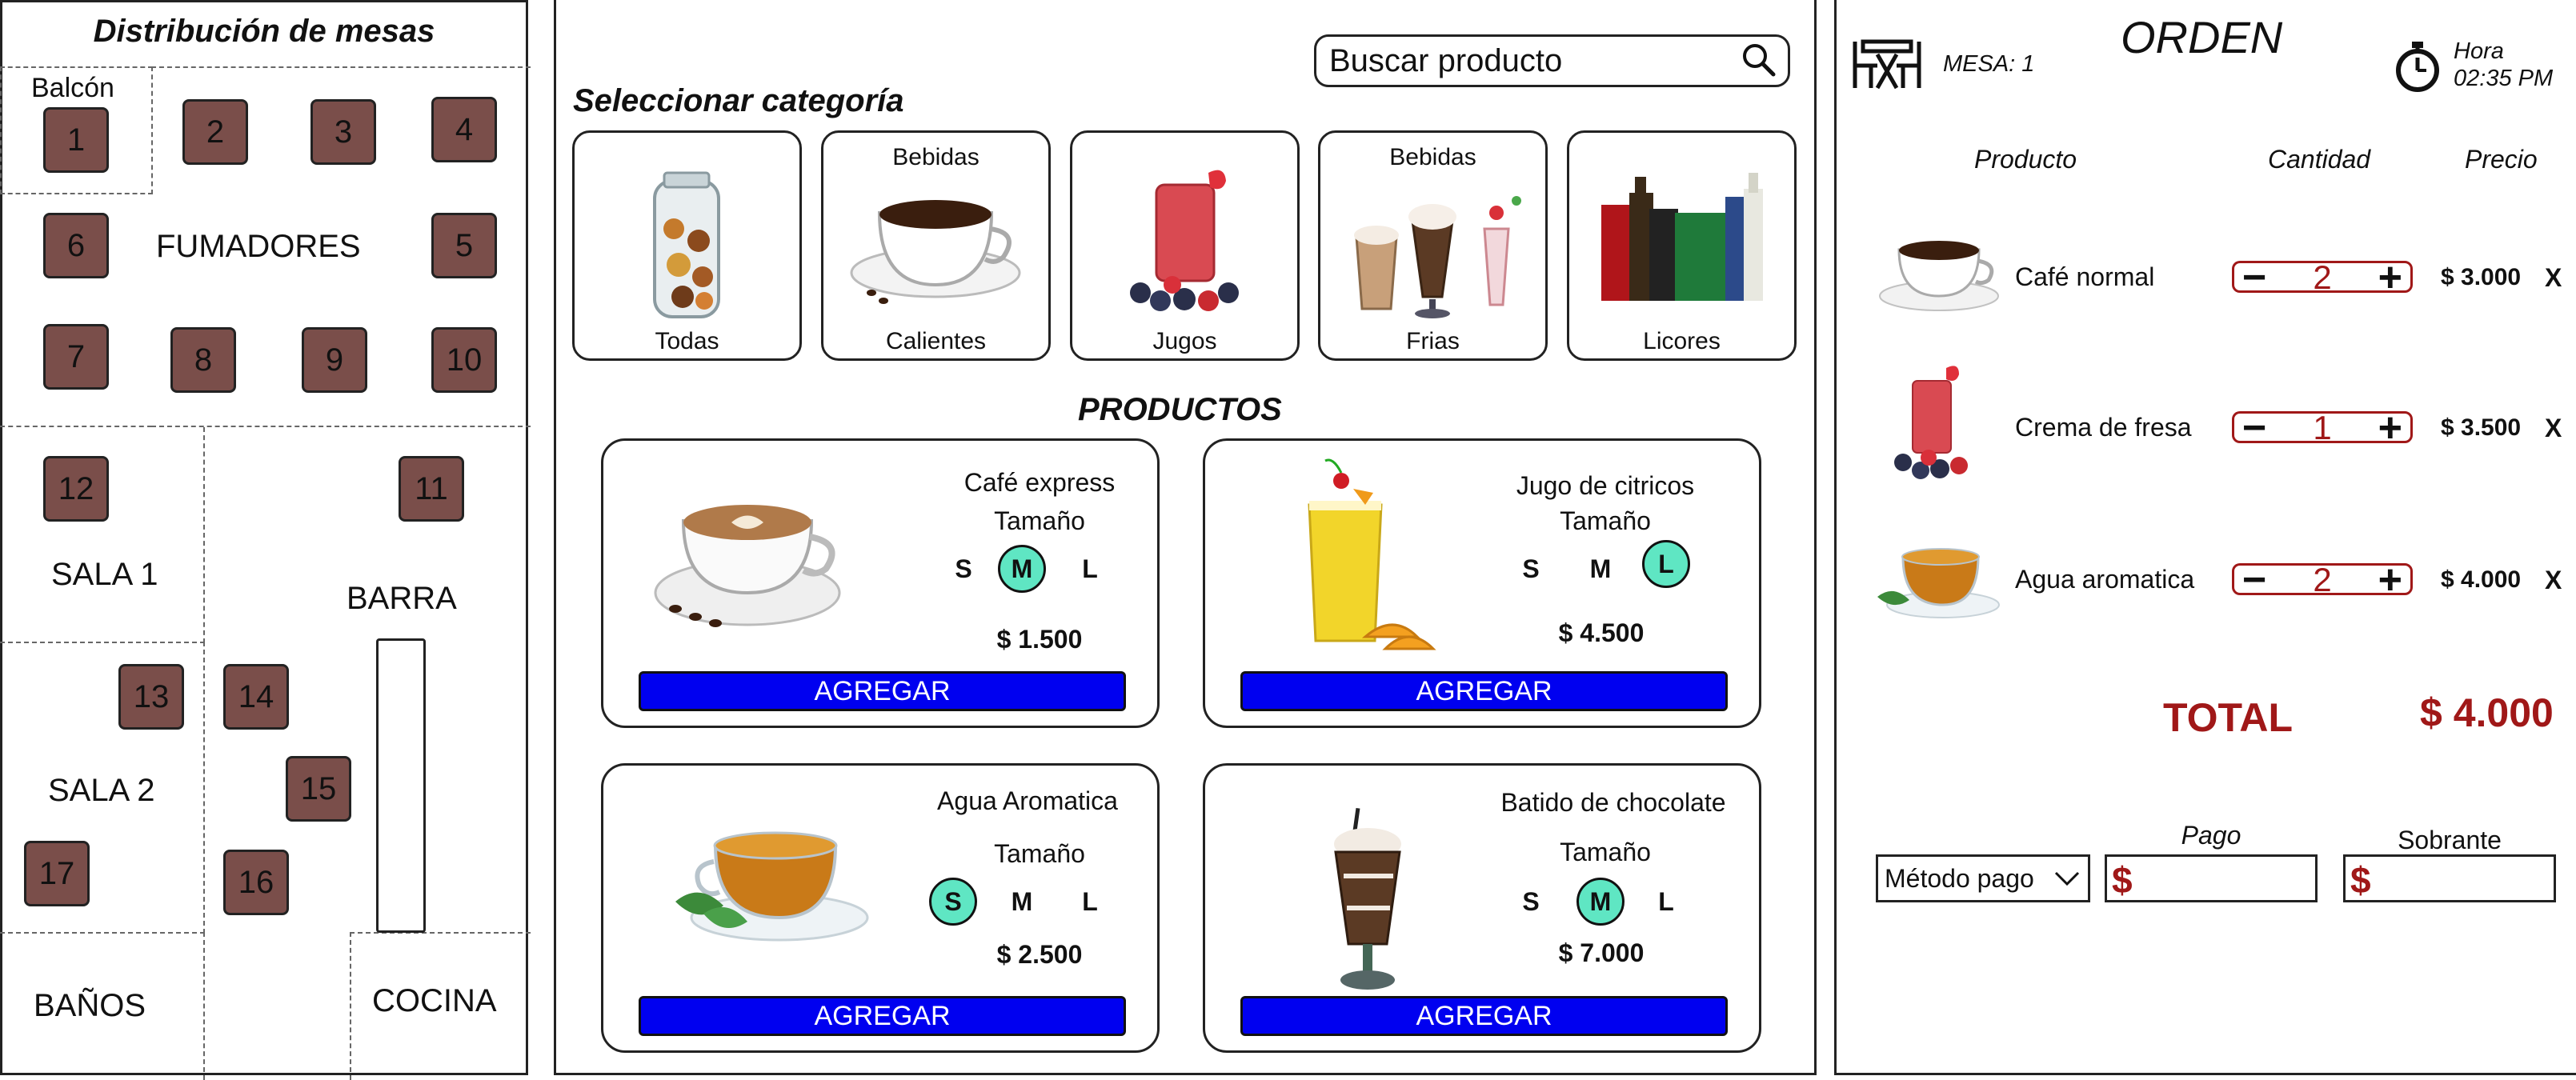 This screenshot has height=1080, width=2576. I want to click on zone-label-banos: BAÑOS, so click(90, 1005).